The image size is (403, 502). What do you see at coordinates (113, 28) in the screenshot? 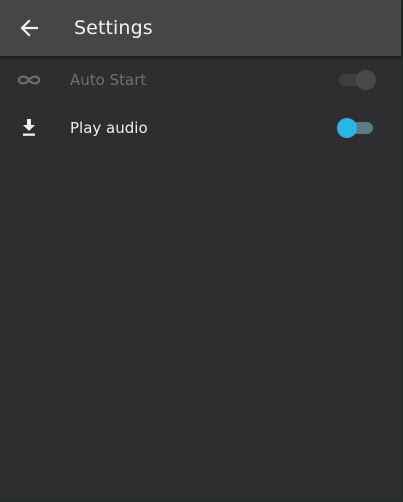
I see `page-title: Settings` at bounding box center [113, 28].